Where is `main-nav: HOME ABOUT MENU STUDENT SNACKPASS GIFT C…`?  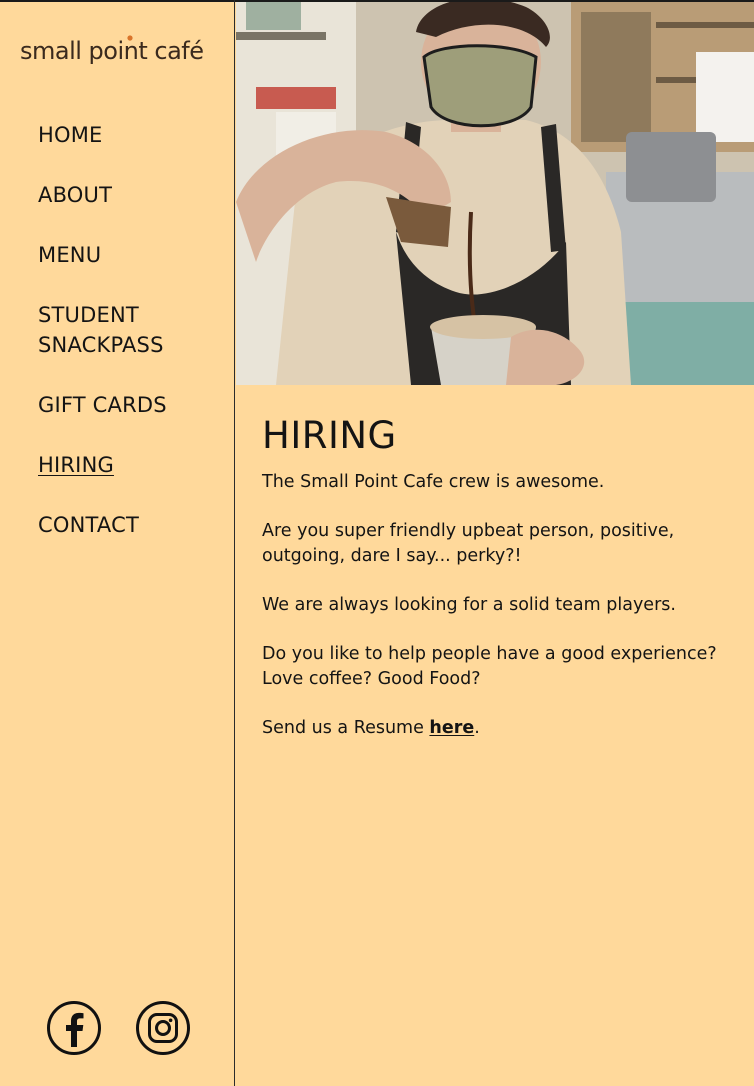
main-nav: HOME ABOUT MENU STUDENT SNACKPASS GIFT C… is located at coordinates (102, 345).